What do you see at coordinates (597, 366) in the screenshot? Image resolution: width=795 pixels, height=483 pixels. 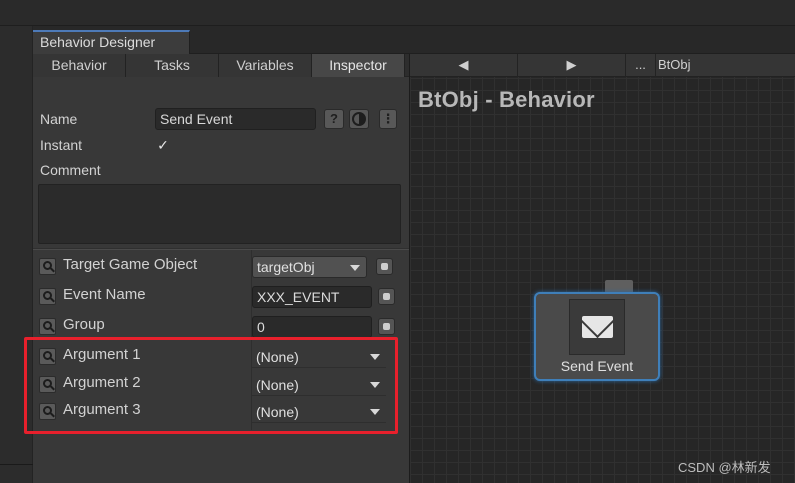 I see `node-label: Send Event` at bounding box center [597, 366].